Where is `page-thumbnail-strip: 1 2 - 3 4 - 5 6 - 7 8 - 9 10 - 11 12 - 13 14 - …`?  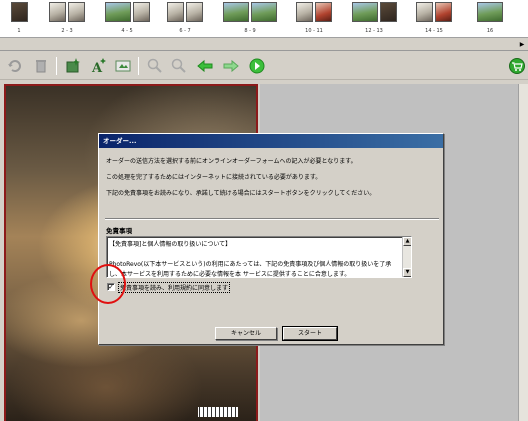
page-thumbnail-strip: 1 2 - 3 4 - 5 6 - 7 8 - 9 10 - 11 12 - 13 14 - … is located at coordinates (264, 19).